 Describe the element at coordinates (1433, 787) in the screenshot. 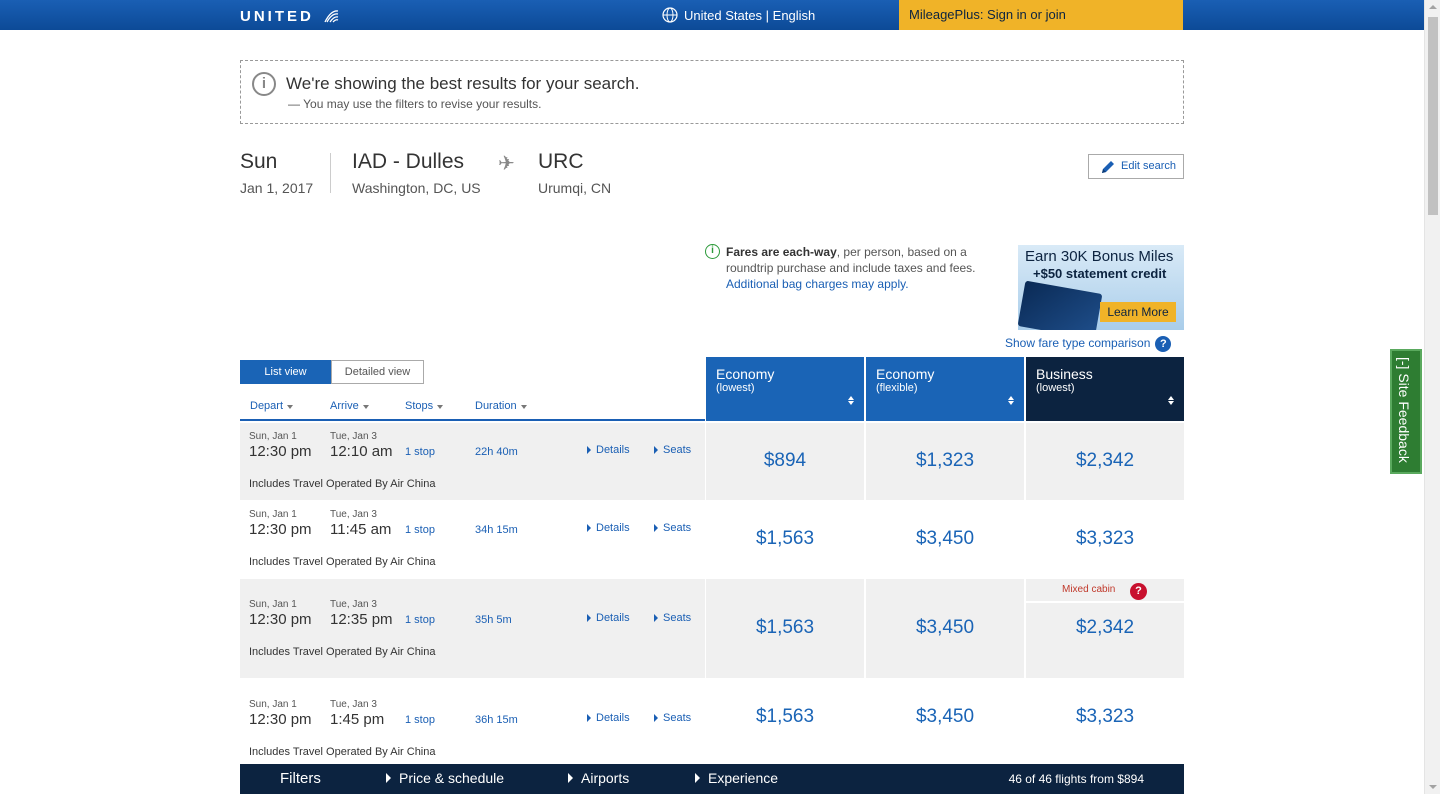

I see `scroll-down-arrow-icon` at that location.